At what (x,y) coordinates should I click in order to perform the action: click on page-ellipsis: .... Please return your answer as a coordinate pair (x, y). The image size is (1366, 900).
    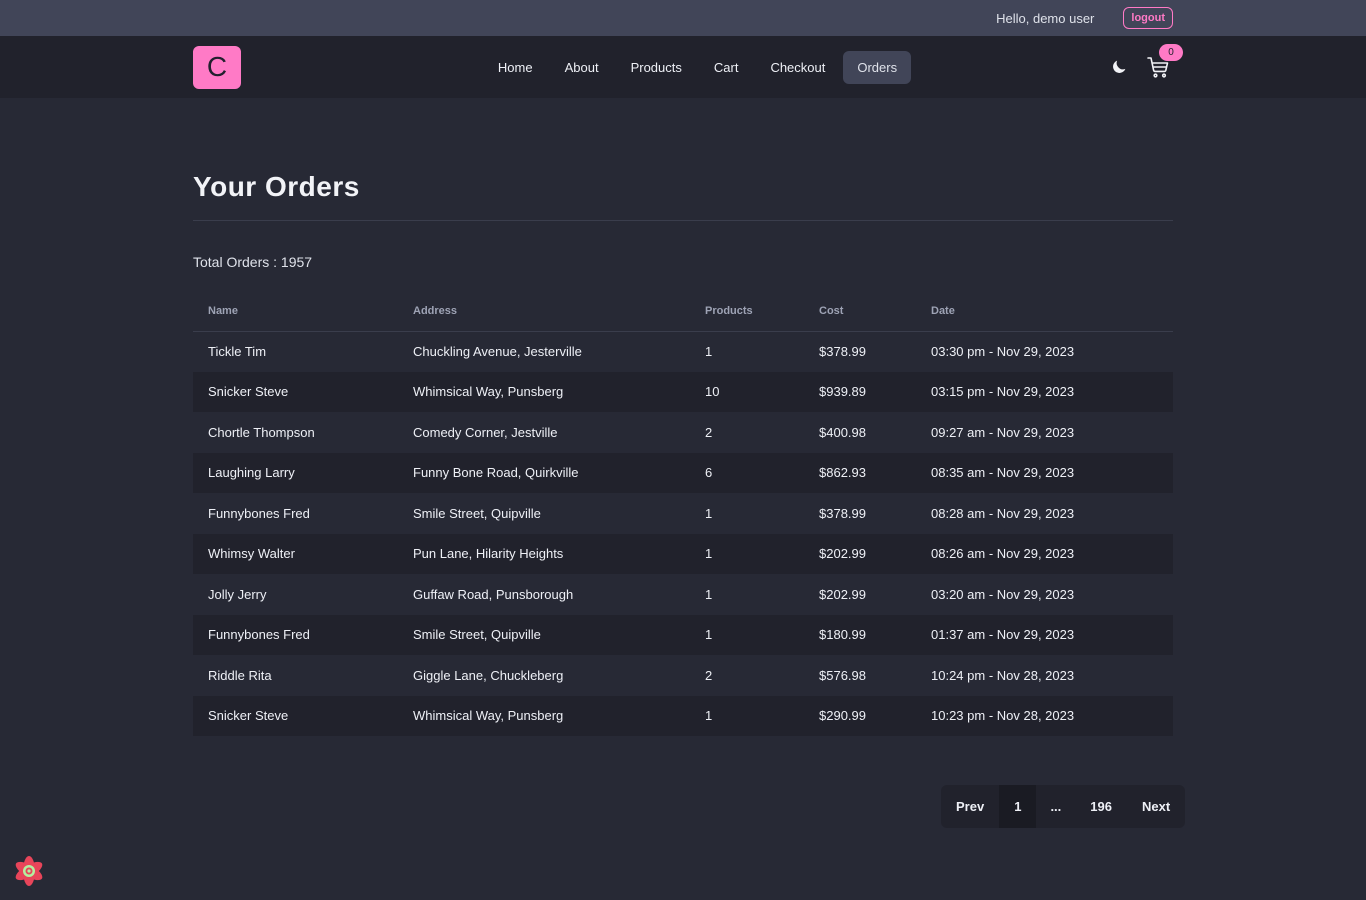
    Looking at the image, I should click on (1056, 806).